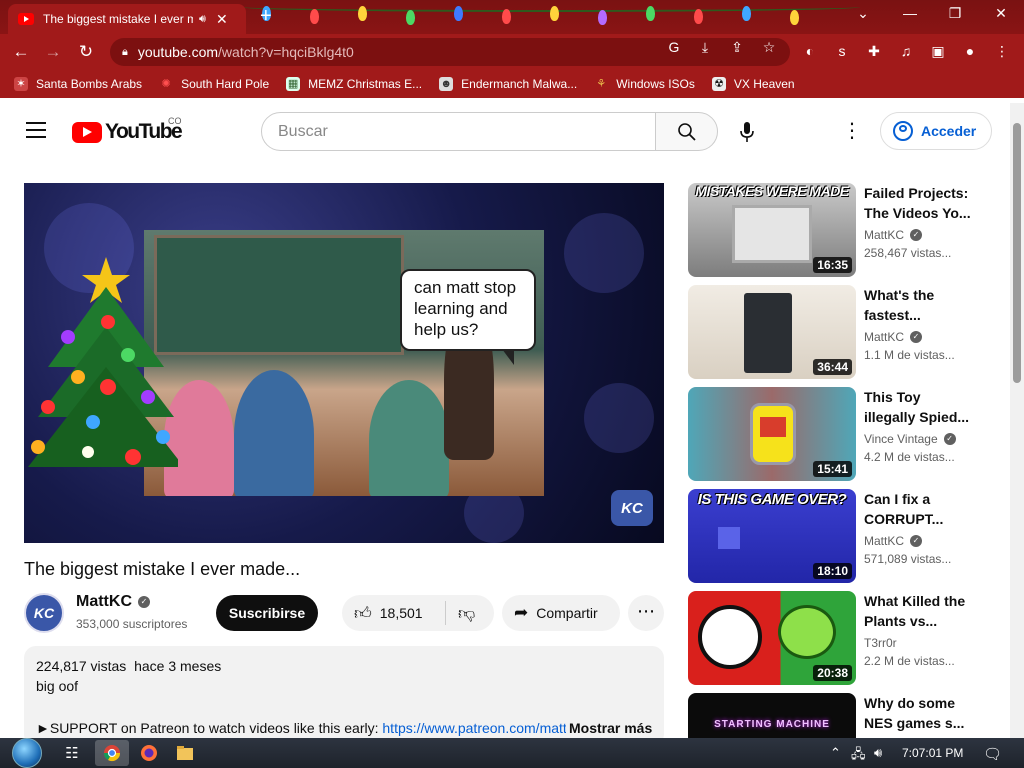  Describe the element at coordinates (737, 47) in the screenshot. I see `share-page-icon: ⇪` at that location.